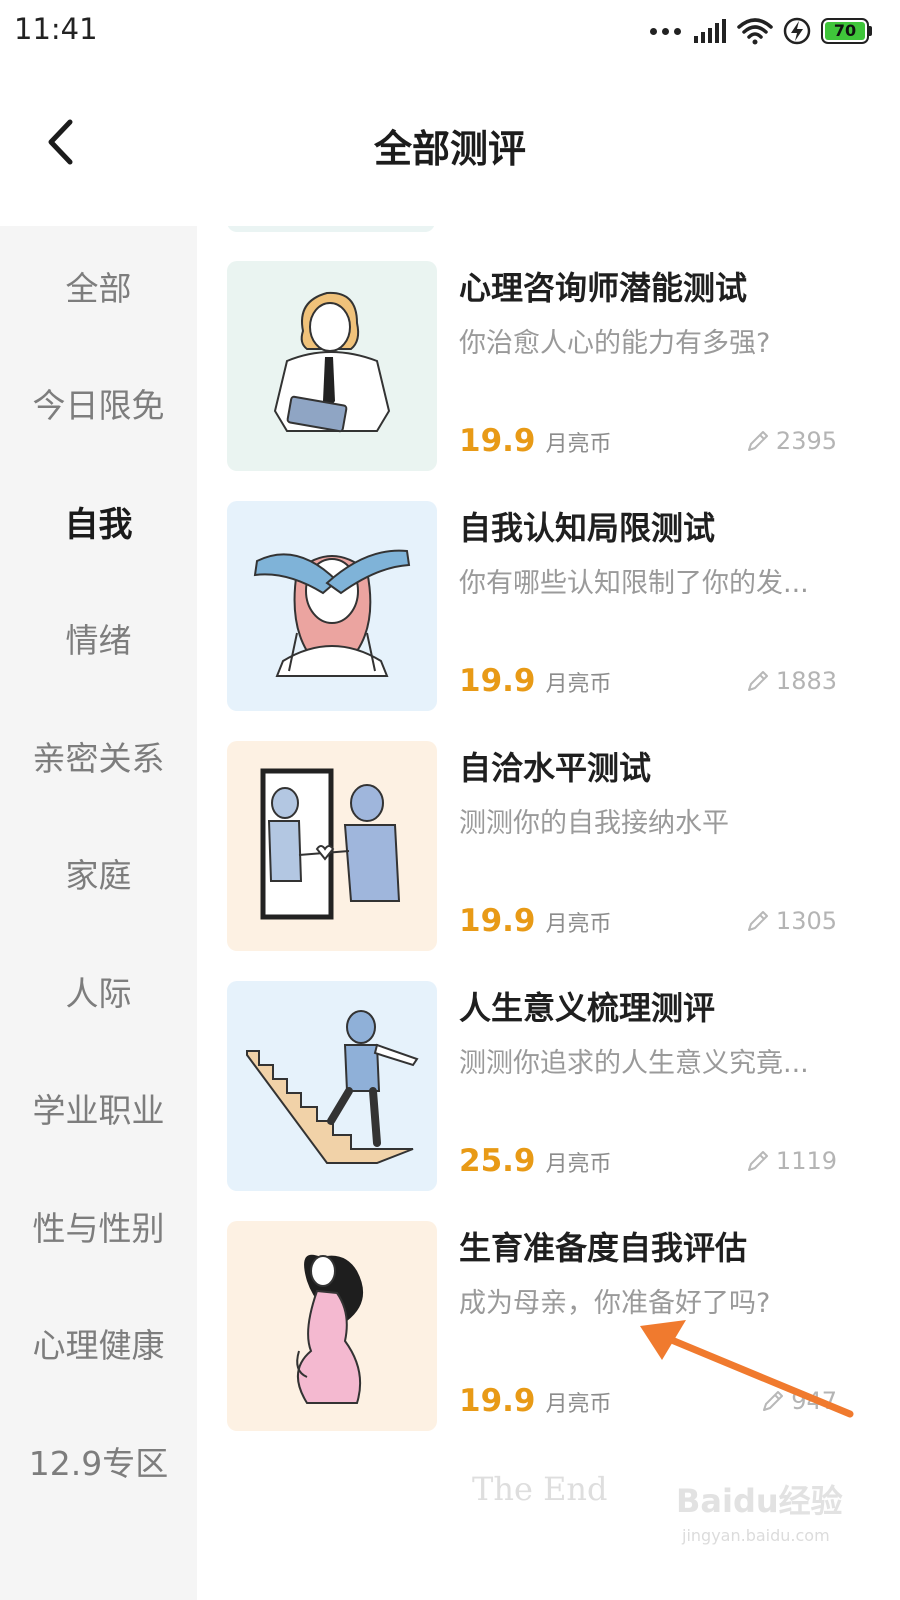  I want to click on baidu-watermark: Baidu经验 jingyan.baidu.com, so click(772, 1513).